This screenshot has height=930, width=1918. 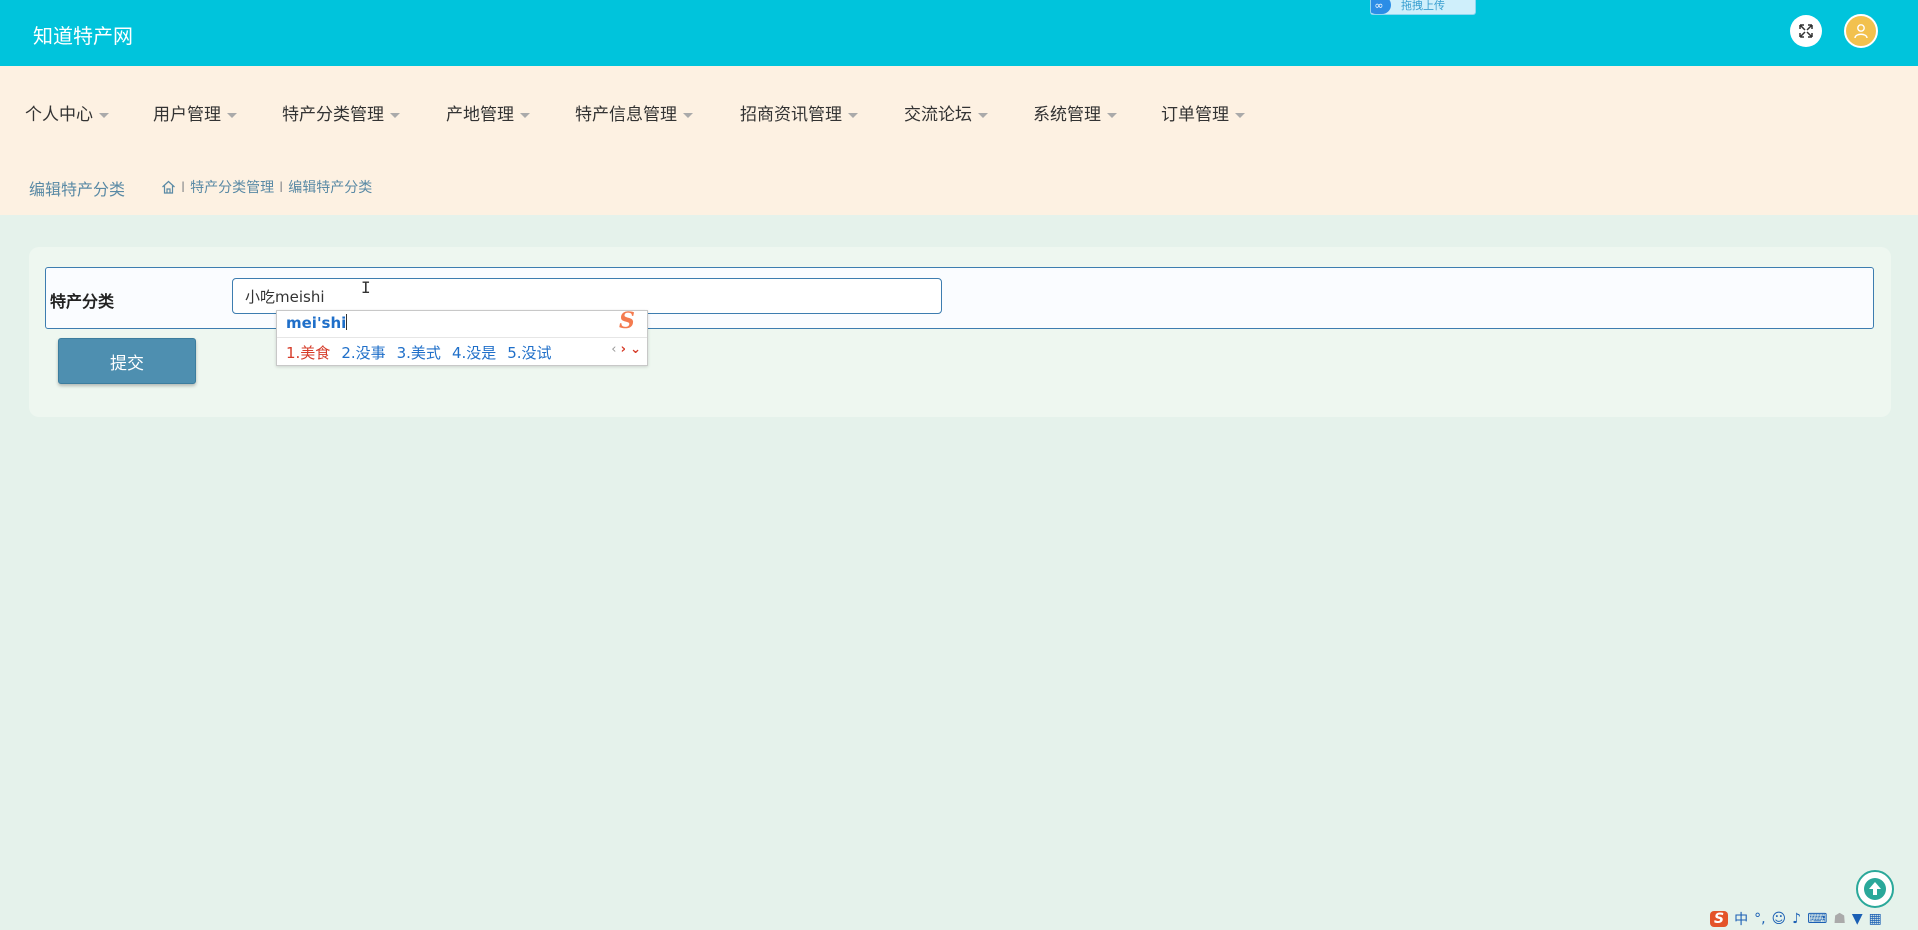 I want to click on site-brand: 知道特产网, so click(x=83, y=34).